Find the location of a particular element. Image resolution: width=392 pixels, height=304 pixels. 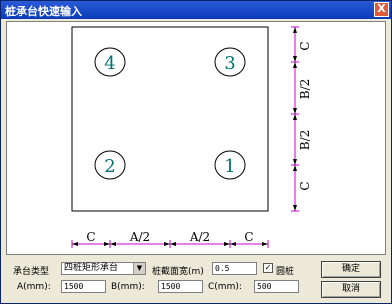

dim-c-right-bottom: C is located at coordinates (305, 185).